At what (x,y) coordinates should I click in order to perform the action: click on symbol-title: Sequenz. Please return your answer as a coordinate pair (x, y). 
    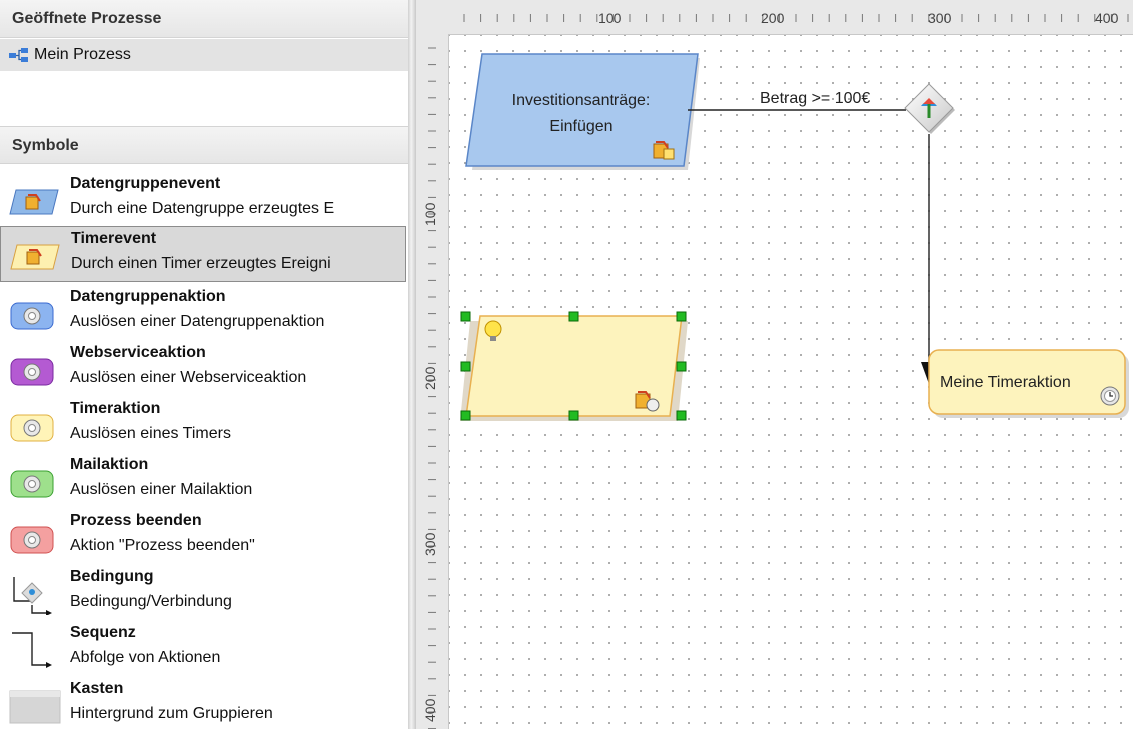
    Looking at the image, I should click on (103, 632).